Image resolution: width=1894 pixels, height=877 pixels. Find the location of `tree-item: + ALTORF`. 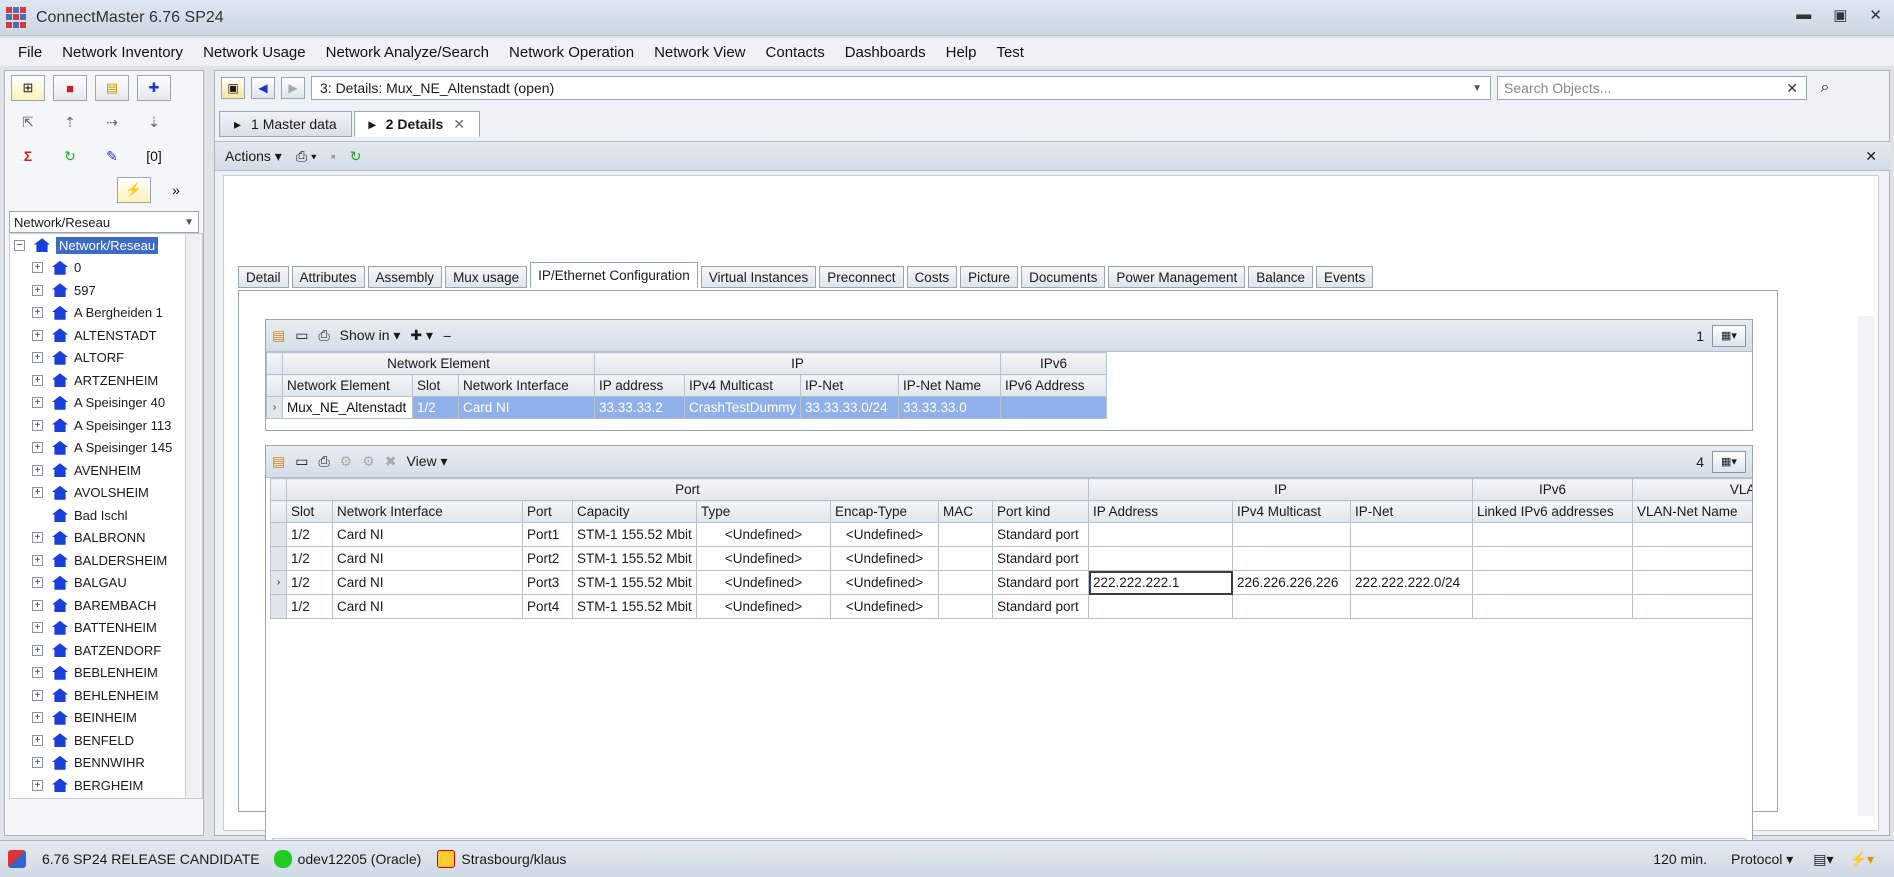

tree-item: + ALTORF is located at coordinates (99, 358).